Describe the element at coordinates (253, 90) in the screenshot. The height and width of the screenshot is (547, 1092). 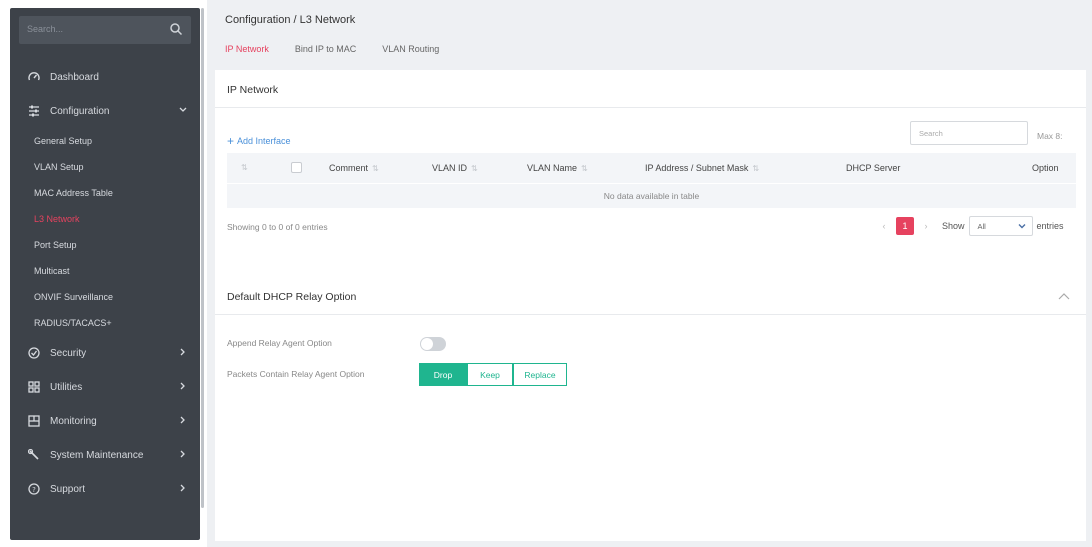
I see `ip-network-title: IP Network` at that location.